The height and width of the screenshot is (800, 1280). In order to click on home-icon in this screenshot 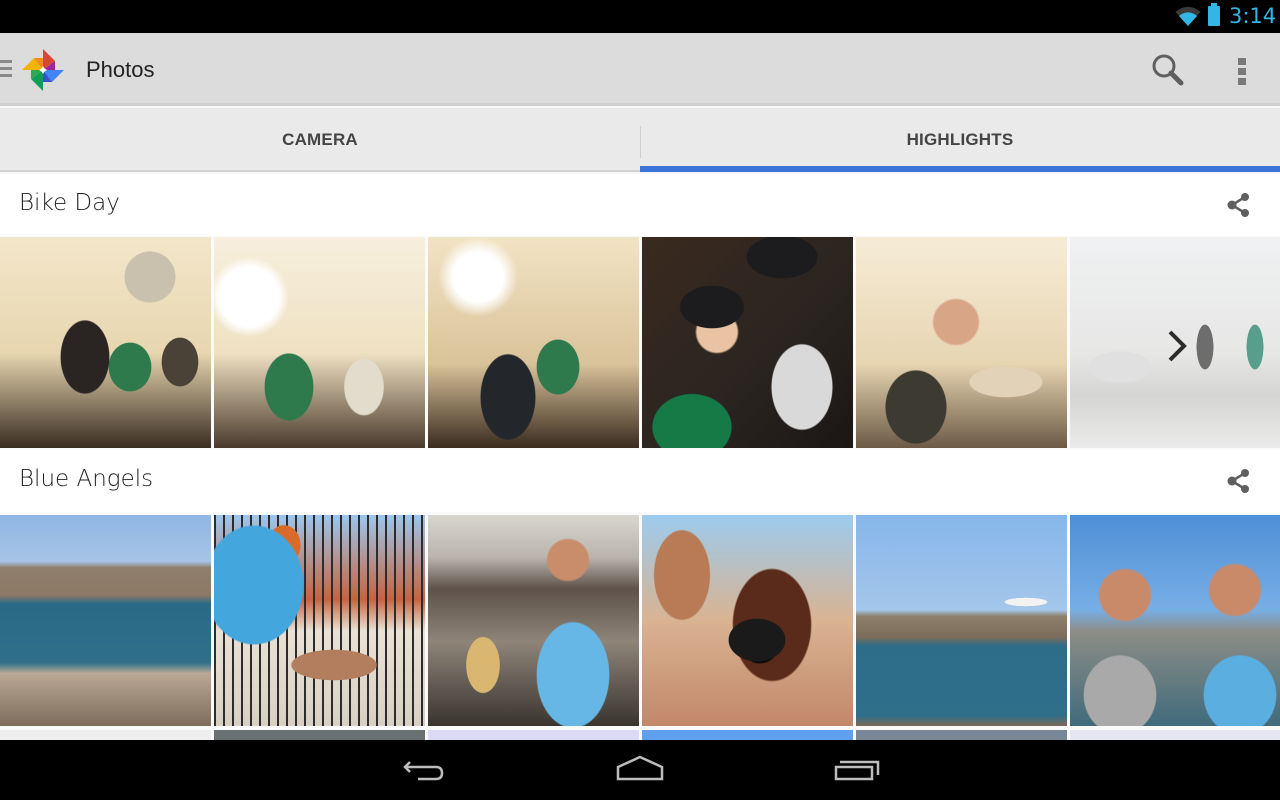, I will do `click(640, 768)`.